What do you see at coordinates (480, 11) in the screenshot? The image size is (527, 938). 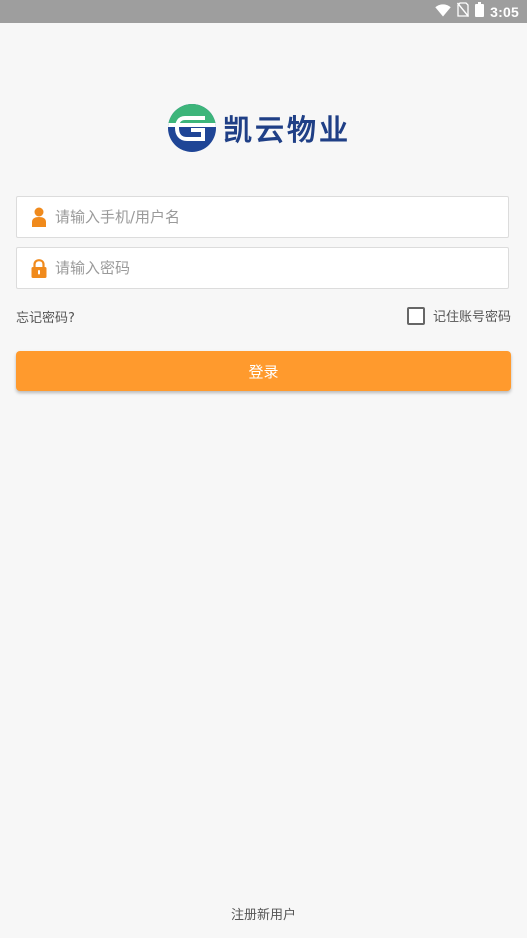 I see `battery-icon` at bounding box center [480, 11].